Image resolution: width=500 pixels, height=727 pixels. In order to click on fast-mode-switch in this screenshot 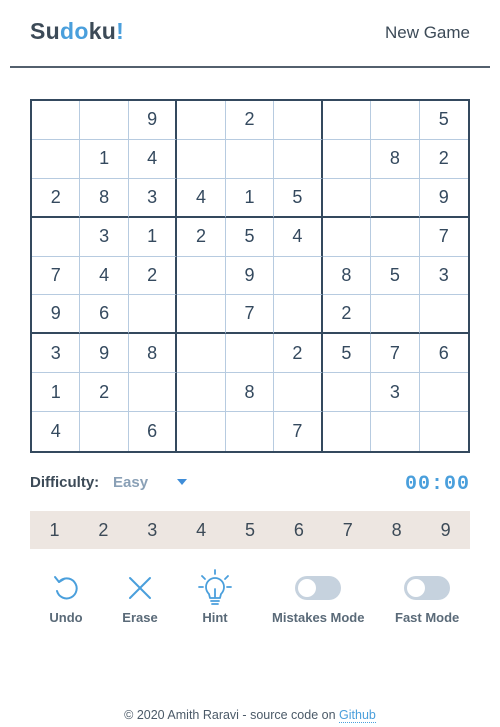, I will do `click(427, 588)`.